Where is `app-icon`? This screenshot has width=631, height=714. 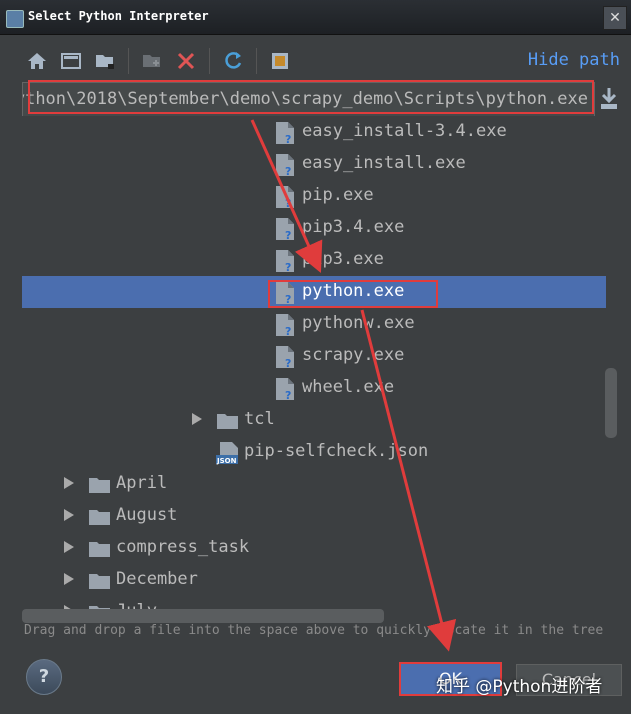
app-icon is located at coordinates (15, 19).